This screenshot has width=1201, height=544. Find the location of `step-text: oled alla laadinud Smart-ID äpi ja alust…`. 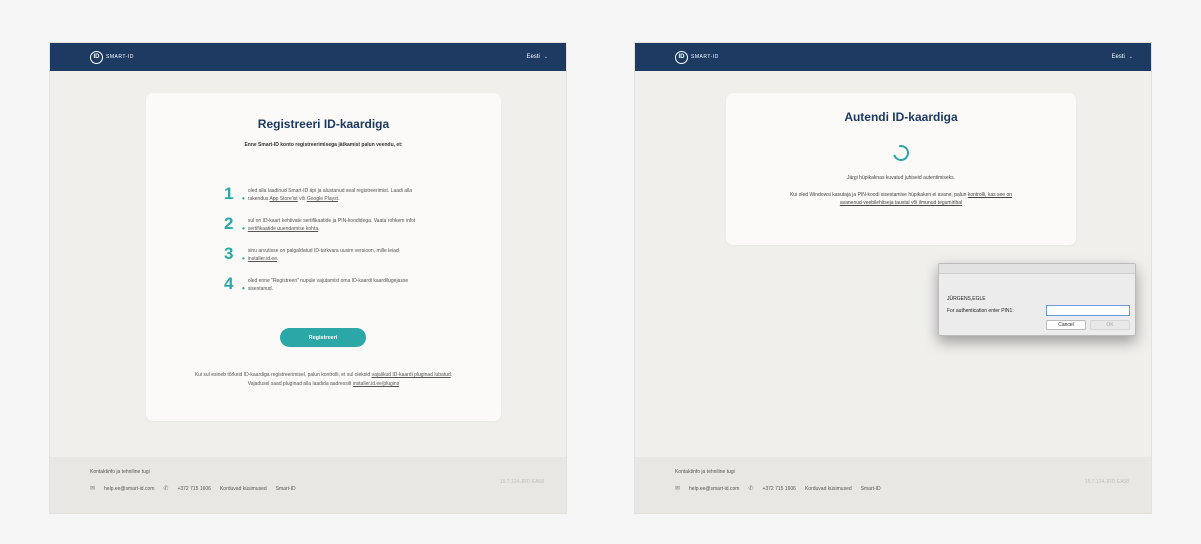

step-text: oled alla laadinud Smart-ID äpi ja alust… is located at coordinates (330, 195).